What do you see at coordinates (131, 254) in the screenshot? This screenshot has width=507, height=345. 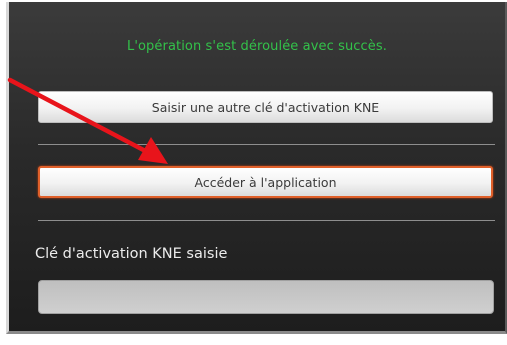 I see `entered-key-label: Clé d'activation KNE saisie` at bounding box center [131, 254].